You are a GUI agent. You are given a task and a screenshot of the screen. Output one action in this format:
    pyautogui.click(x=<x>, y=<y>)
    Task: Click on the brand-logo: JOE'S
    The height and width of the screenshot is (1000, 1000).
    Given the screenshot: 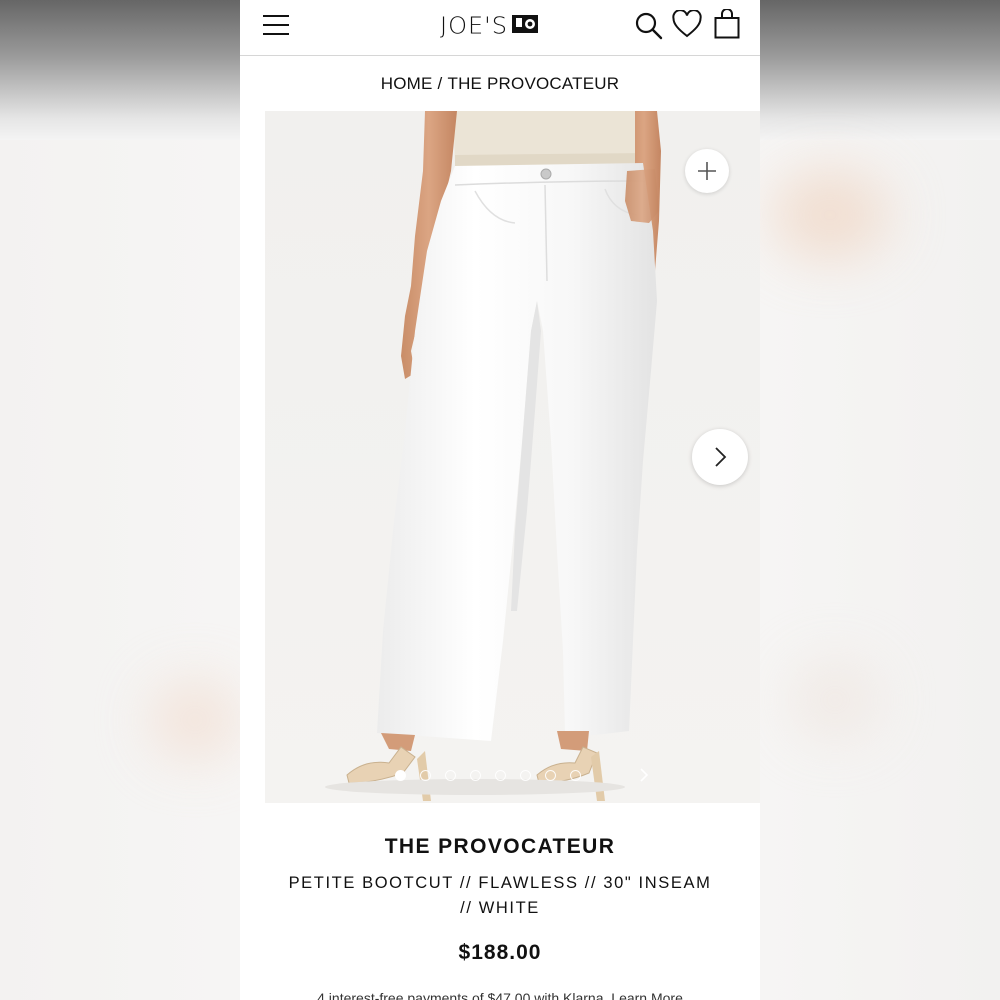 What is the action you would take?
    pyautogui.click(x=489, y=26)
    